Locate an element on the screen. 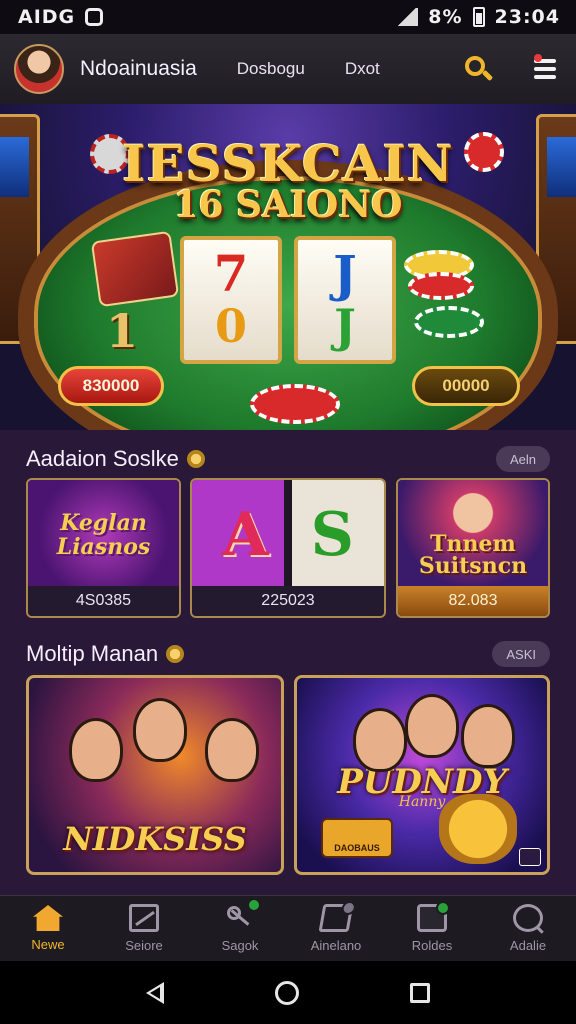 This screenshot has height=1024, width=576. battery-icon is located at coordinates (478, 17).